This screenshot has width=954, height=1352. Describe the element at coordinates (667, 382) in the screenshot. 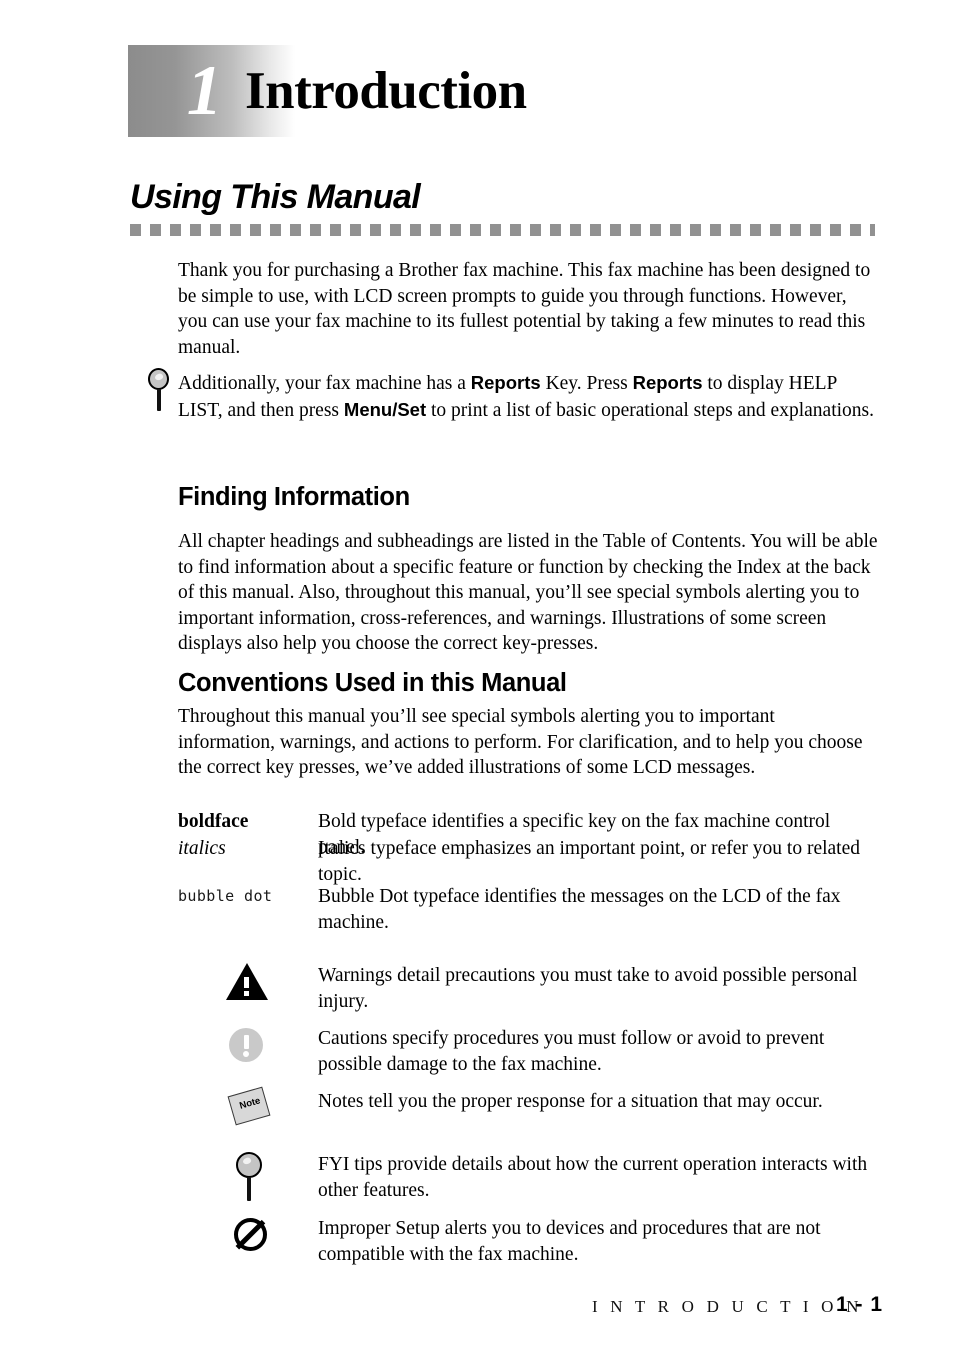

I see `key-reports-2: Reports` at that location.